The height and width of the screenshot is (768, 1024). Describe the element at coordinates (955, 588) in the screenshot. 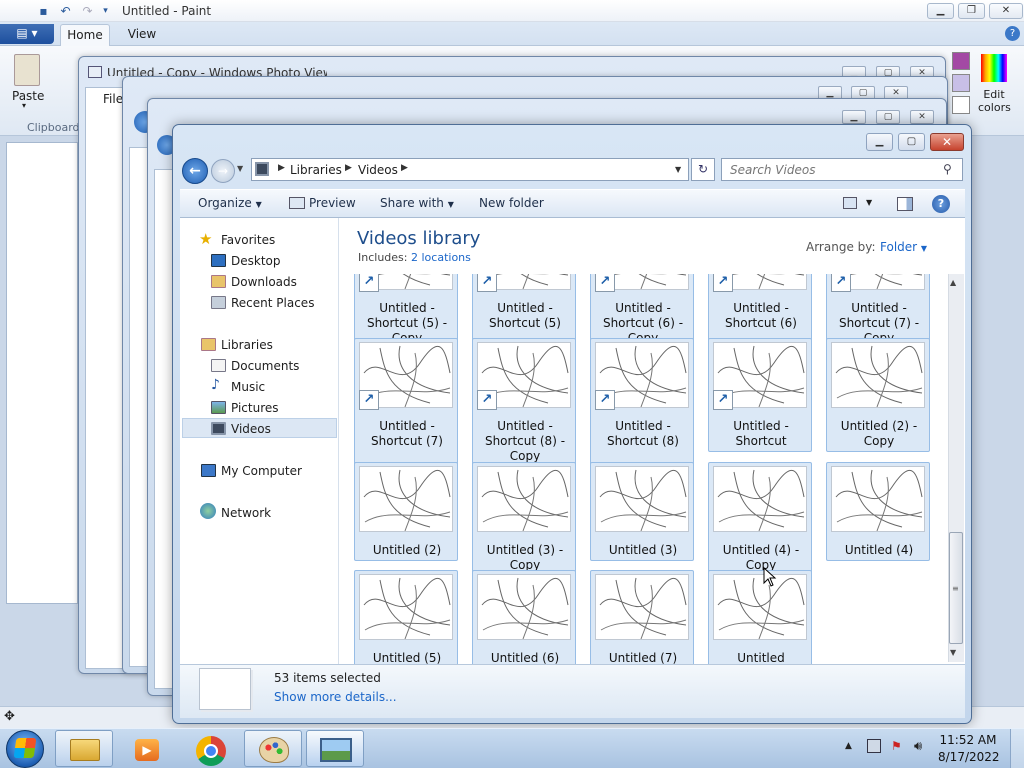

I see `scroll-grip-icon: ≡` at that location.